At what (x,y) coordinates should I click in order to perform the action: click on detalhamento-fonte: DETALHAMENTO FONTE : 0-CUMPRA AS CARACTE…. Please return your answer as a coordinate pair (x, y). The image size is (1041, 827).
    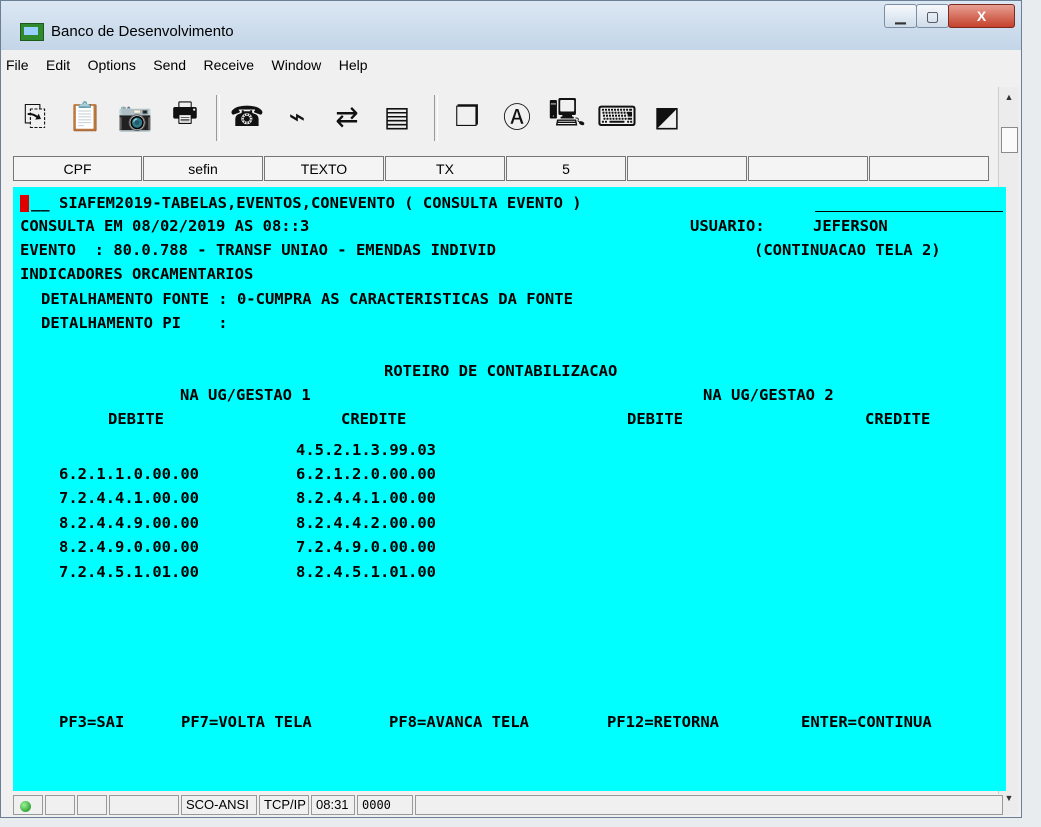
    Looking at the image, I should click on (307, 299).